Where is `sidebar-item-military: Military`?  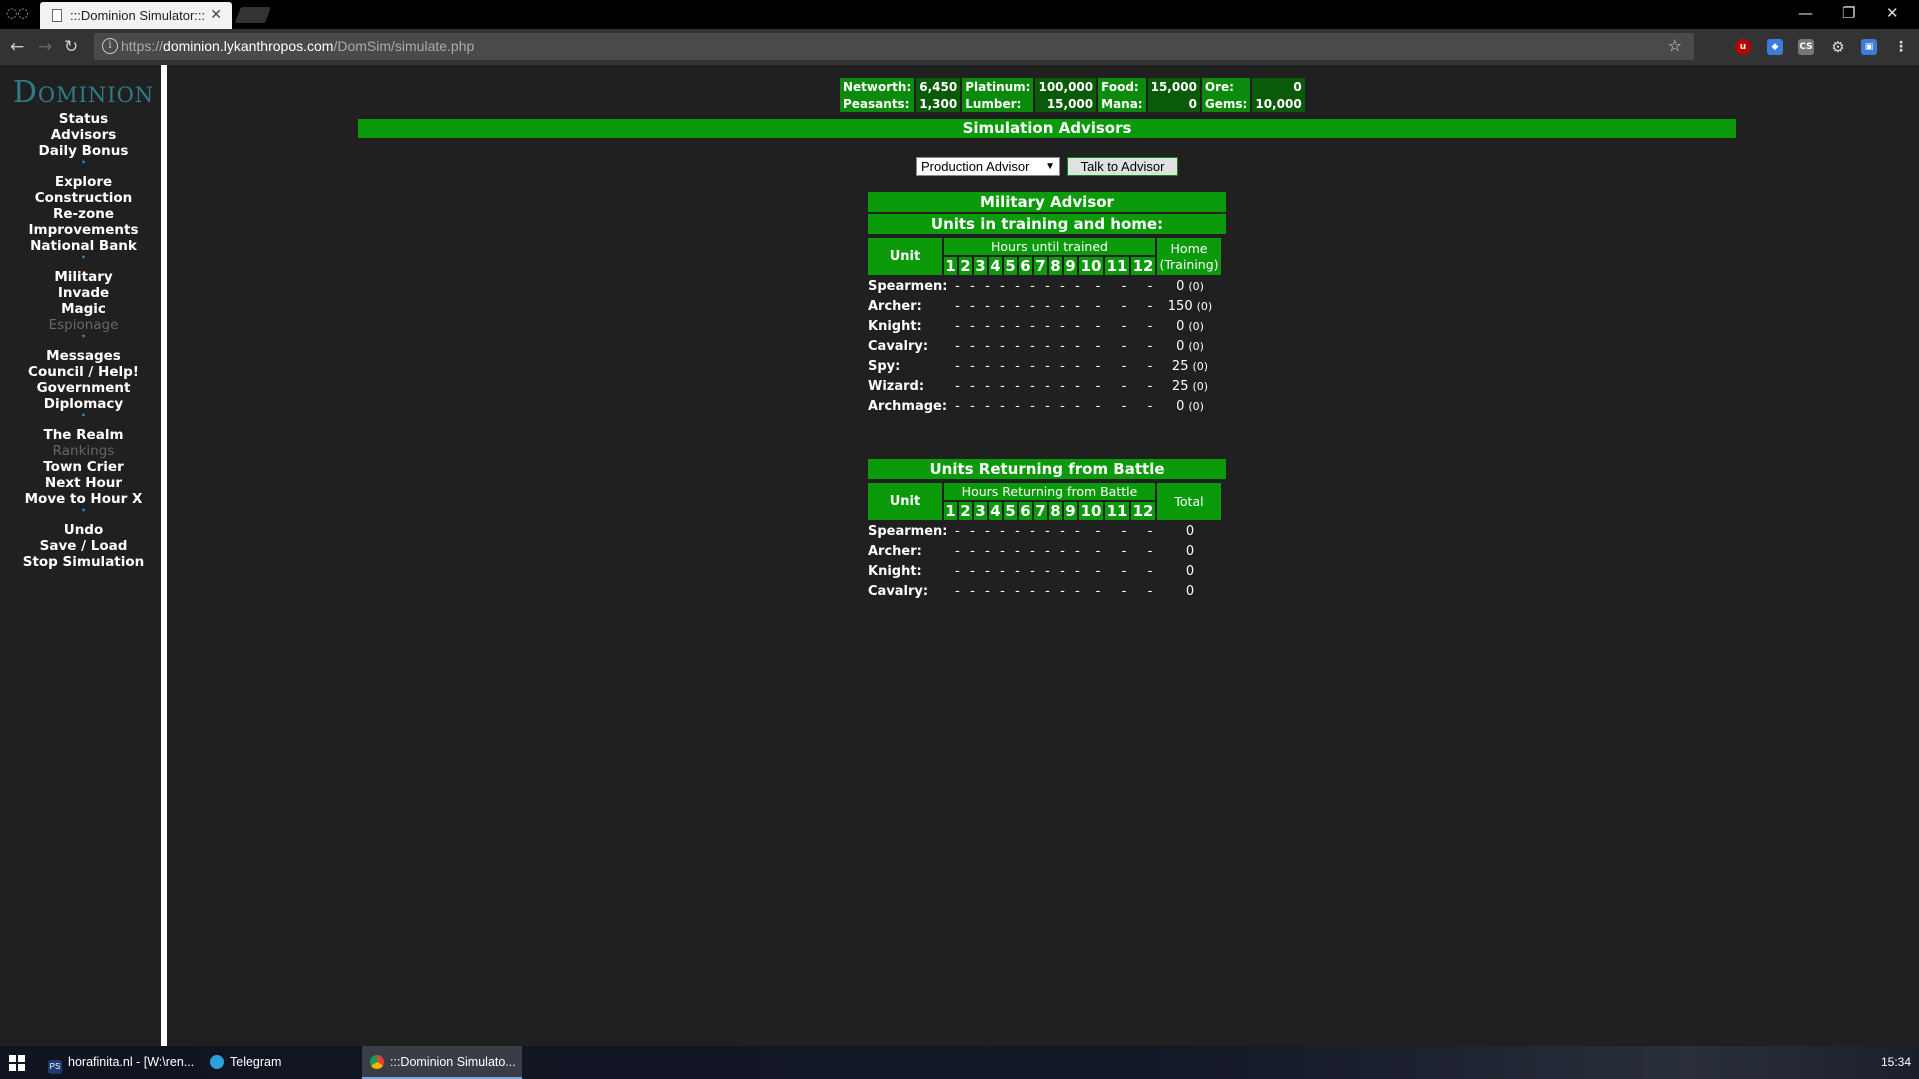 sidebar-item-military: Military is located at coordinates (83, 277).